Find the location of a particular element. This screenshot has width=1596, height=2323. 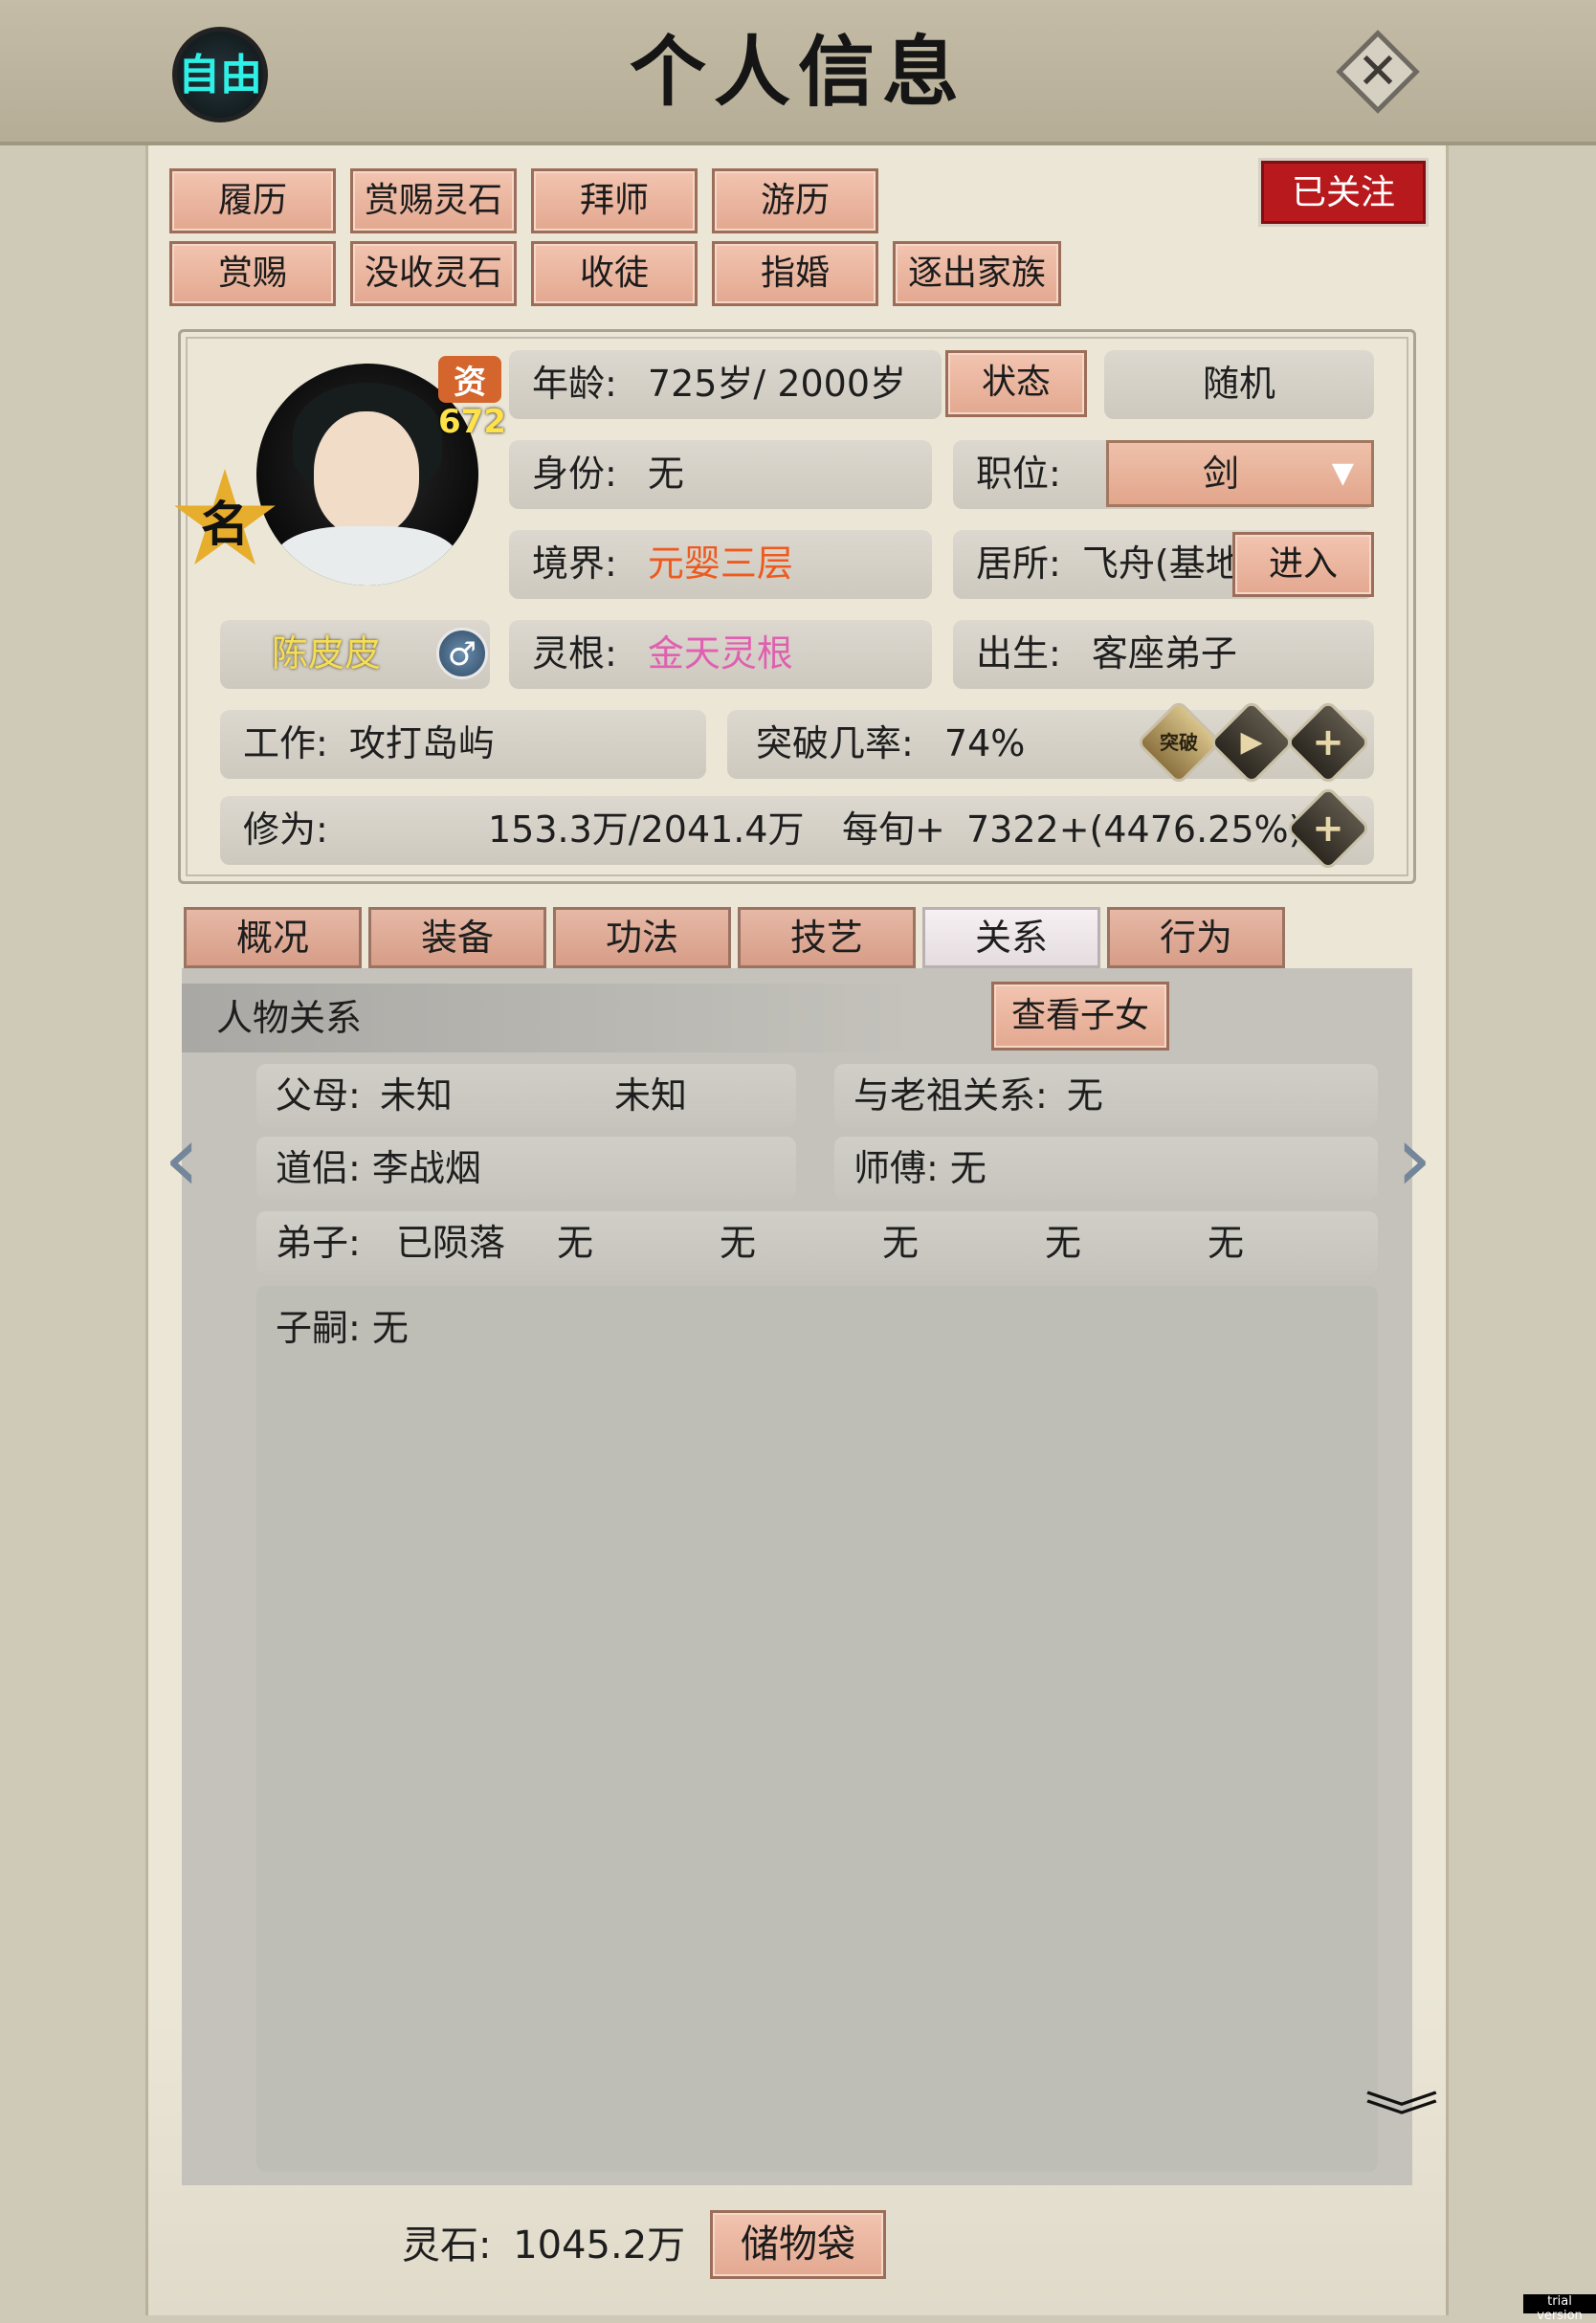

partner-field: 道侣: 李战烟 is located at coordinates (526, 1169).